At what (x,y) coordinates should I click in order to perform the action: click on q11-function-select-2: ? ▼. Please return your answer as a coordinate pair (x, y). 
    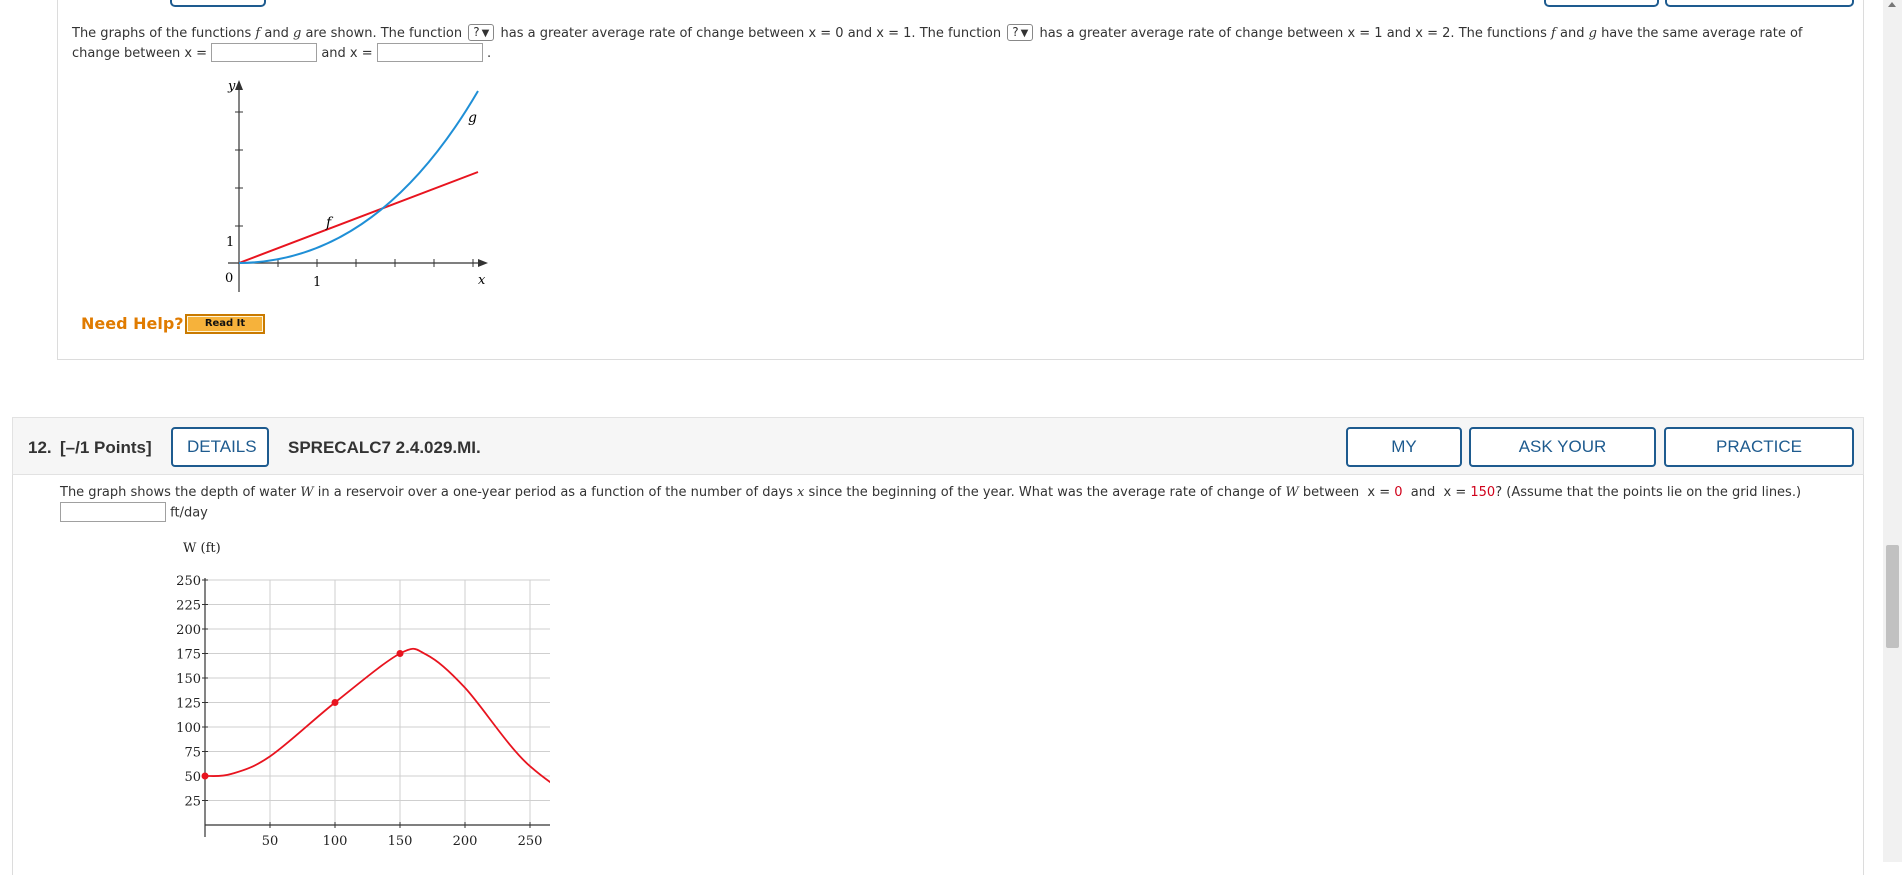
    Looking at the image, I should click on (1020, 32).